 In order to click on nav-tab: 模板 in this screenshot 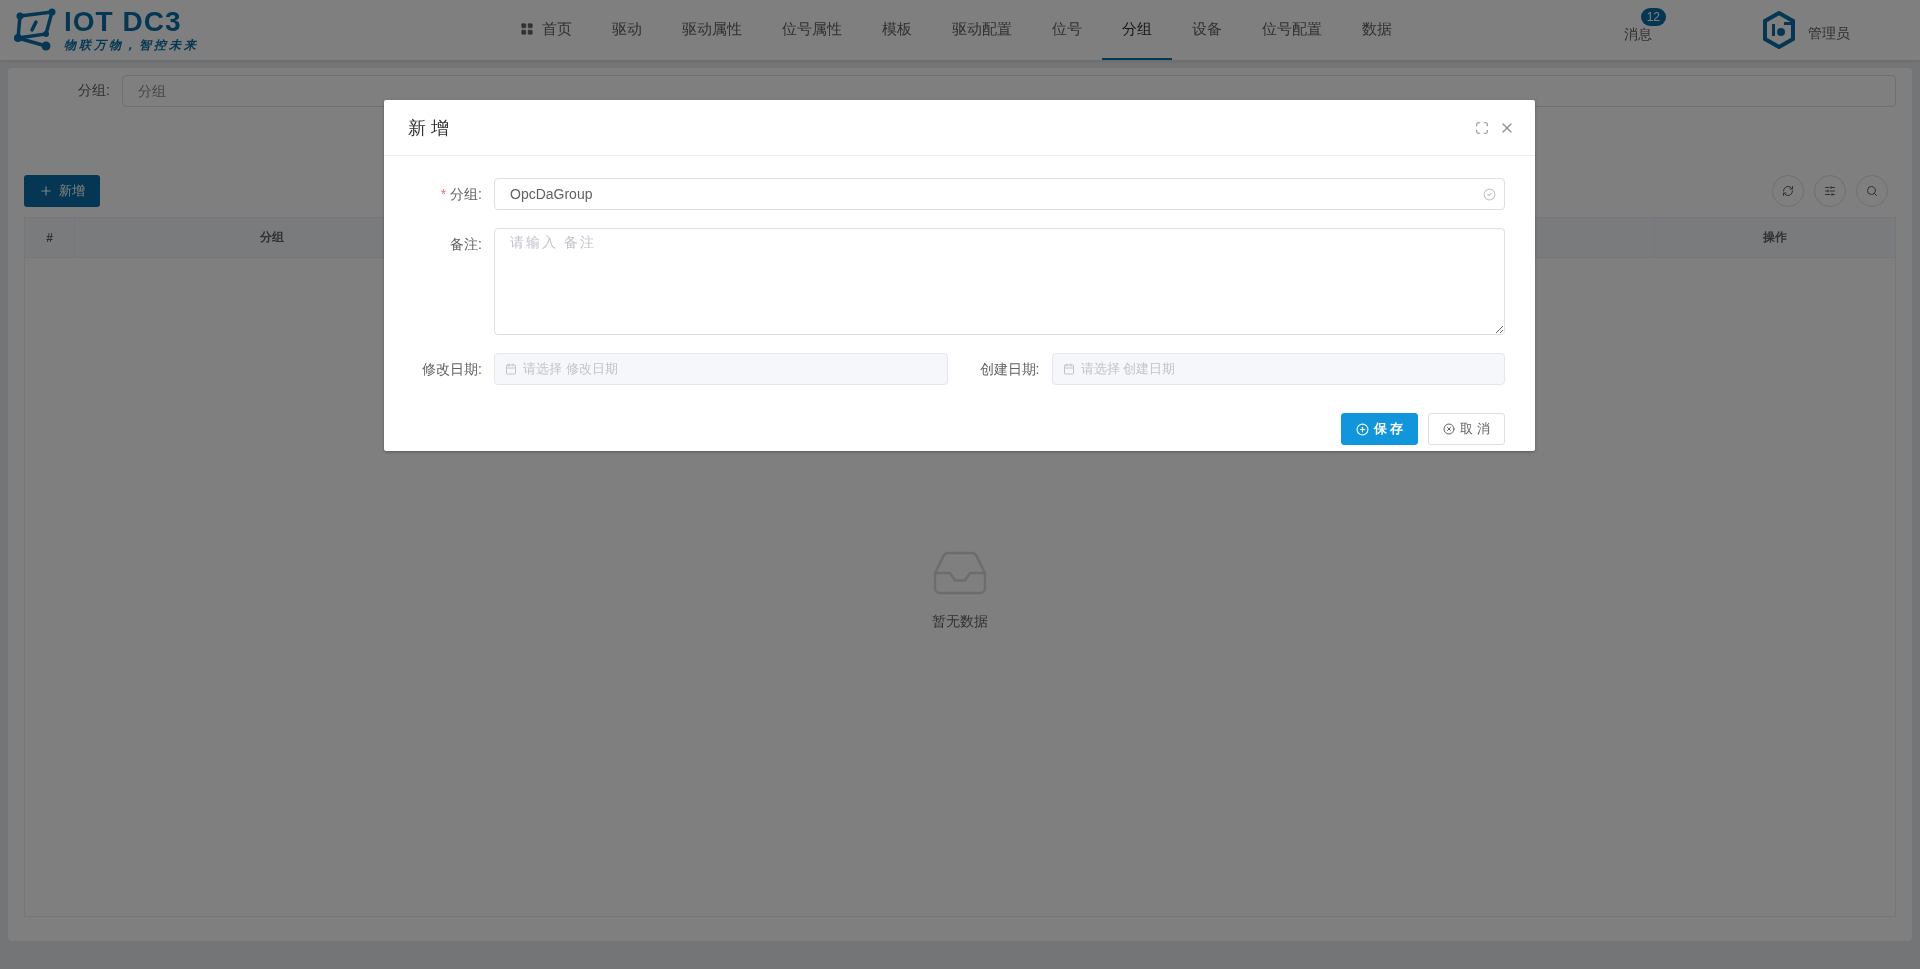, I will do `click(897, 30)`.